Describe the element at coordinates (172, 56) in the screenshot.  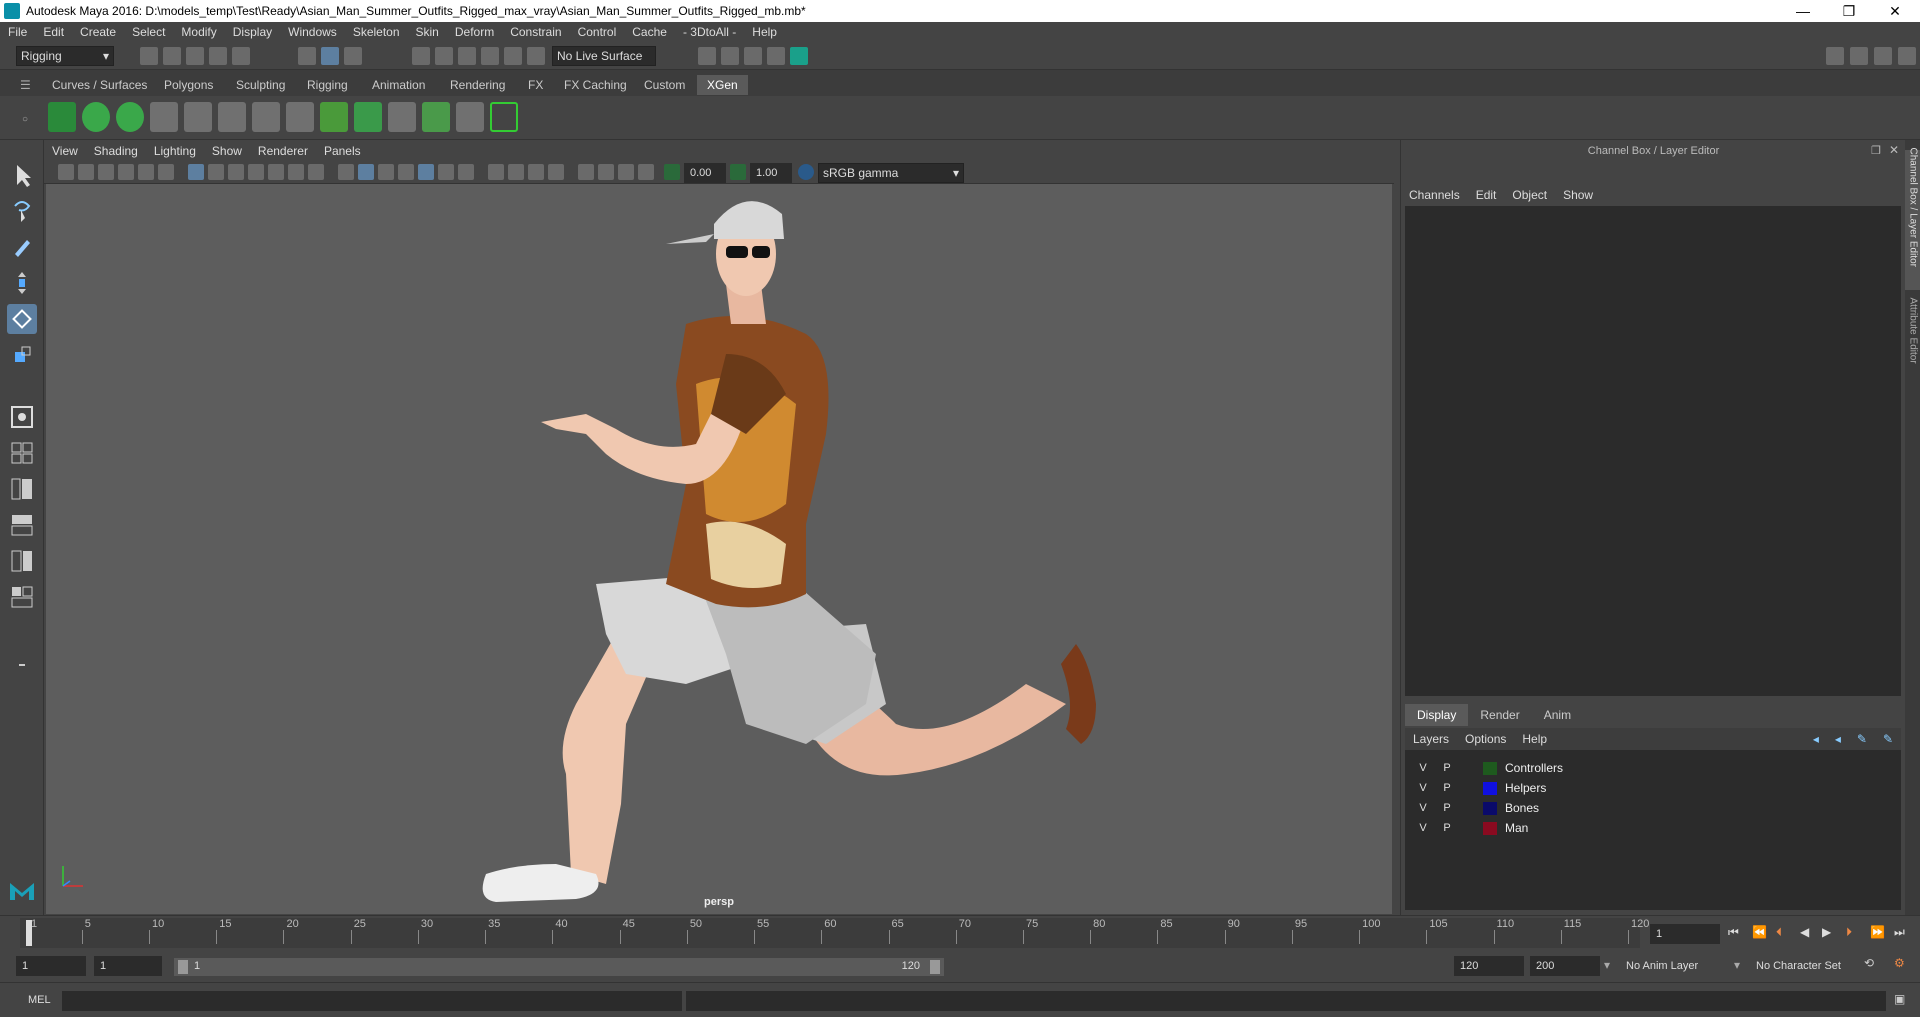
I see `open-scene-icon` at that location.